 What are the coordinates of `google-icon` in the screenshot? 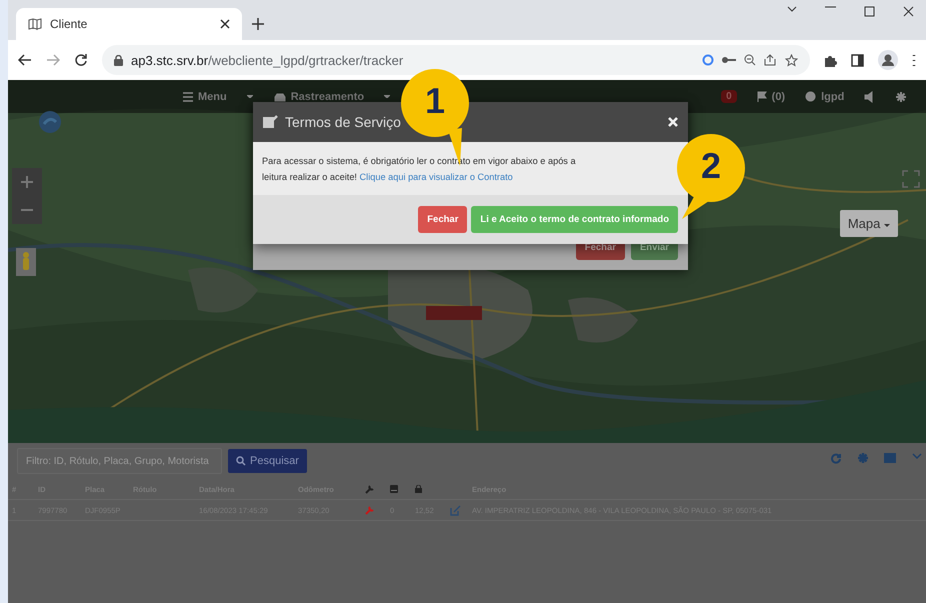 It's located at (708, 60).